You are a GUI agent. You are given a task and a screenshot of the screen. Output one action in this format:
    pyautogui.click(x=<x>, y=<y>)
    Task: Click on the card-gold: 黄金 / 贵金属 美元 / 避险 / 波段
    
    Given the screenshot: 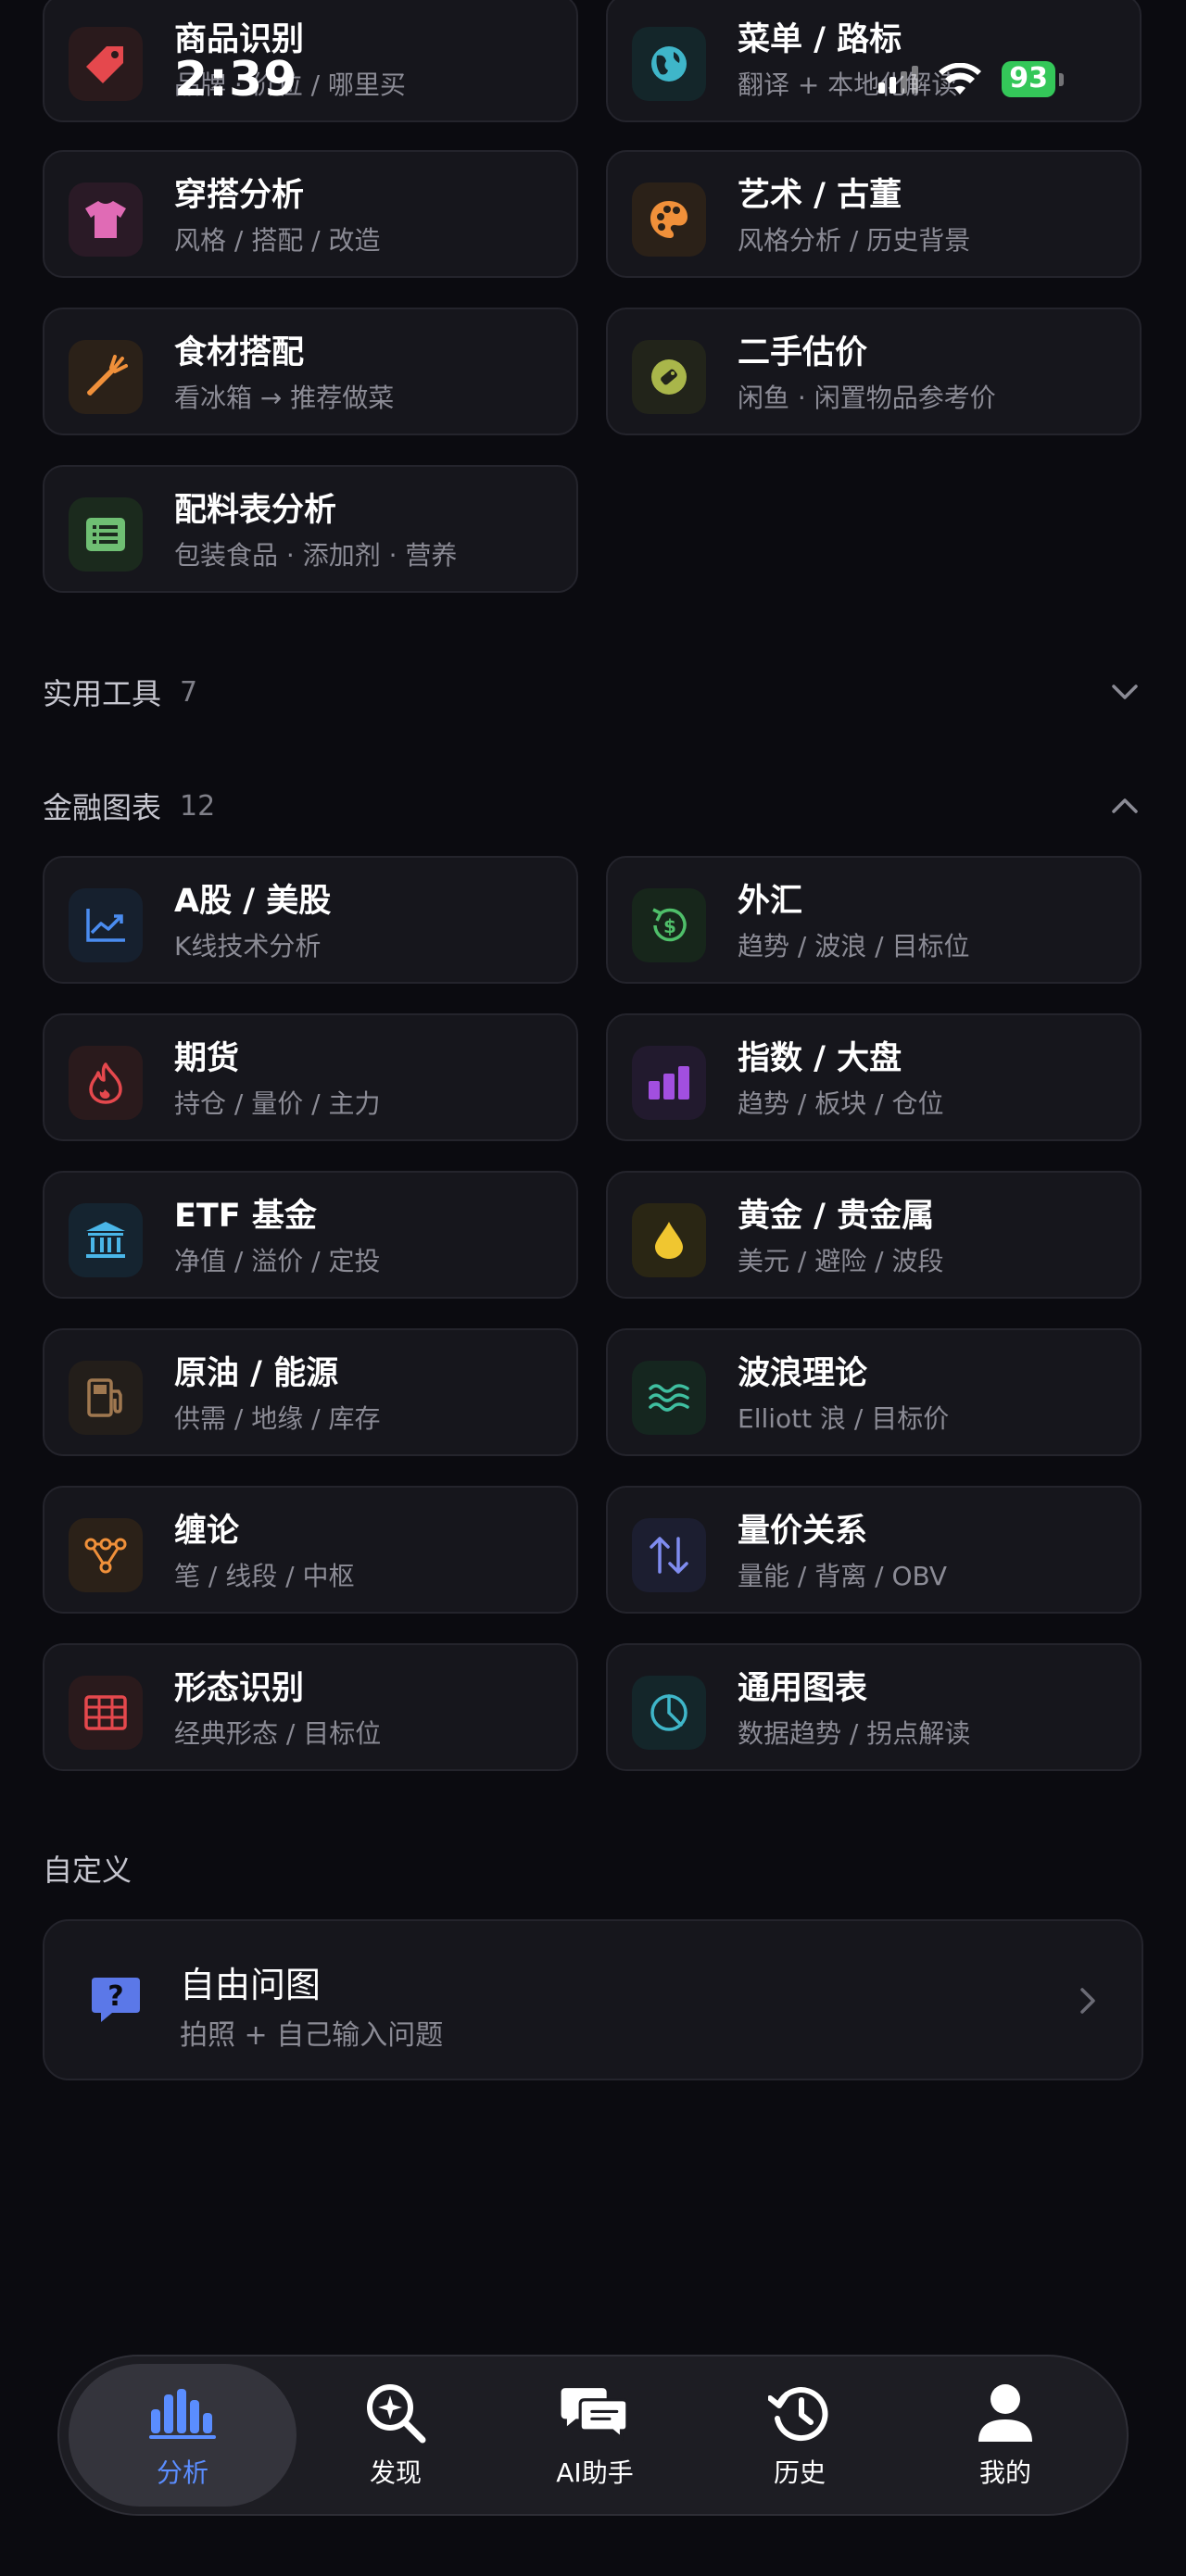 What is the action you would take?
    pyautogui.click(x=874, y=1235)
    